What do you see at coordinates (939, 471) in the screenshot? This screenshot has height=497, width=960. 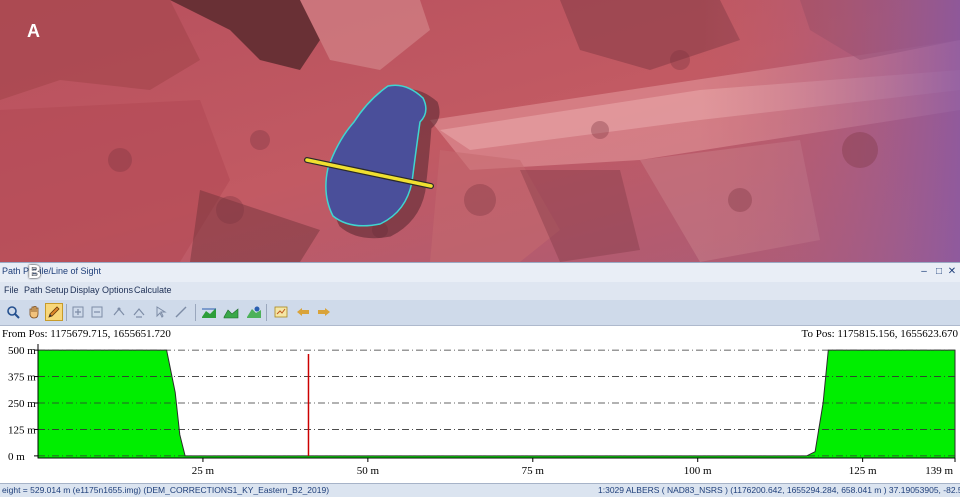 I see `x-tick-label: 139 m` at bounding box center [939, 471].